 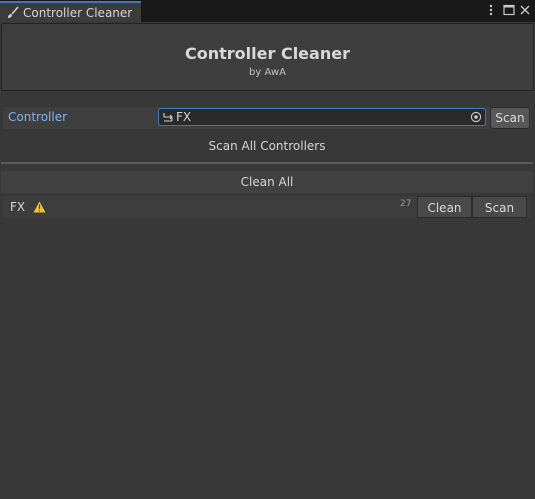 What do you see at coordinates (525, 10) in the screenshot?
I see `close-icon` at bounding box center [525, 10].